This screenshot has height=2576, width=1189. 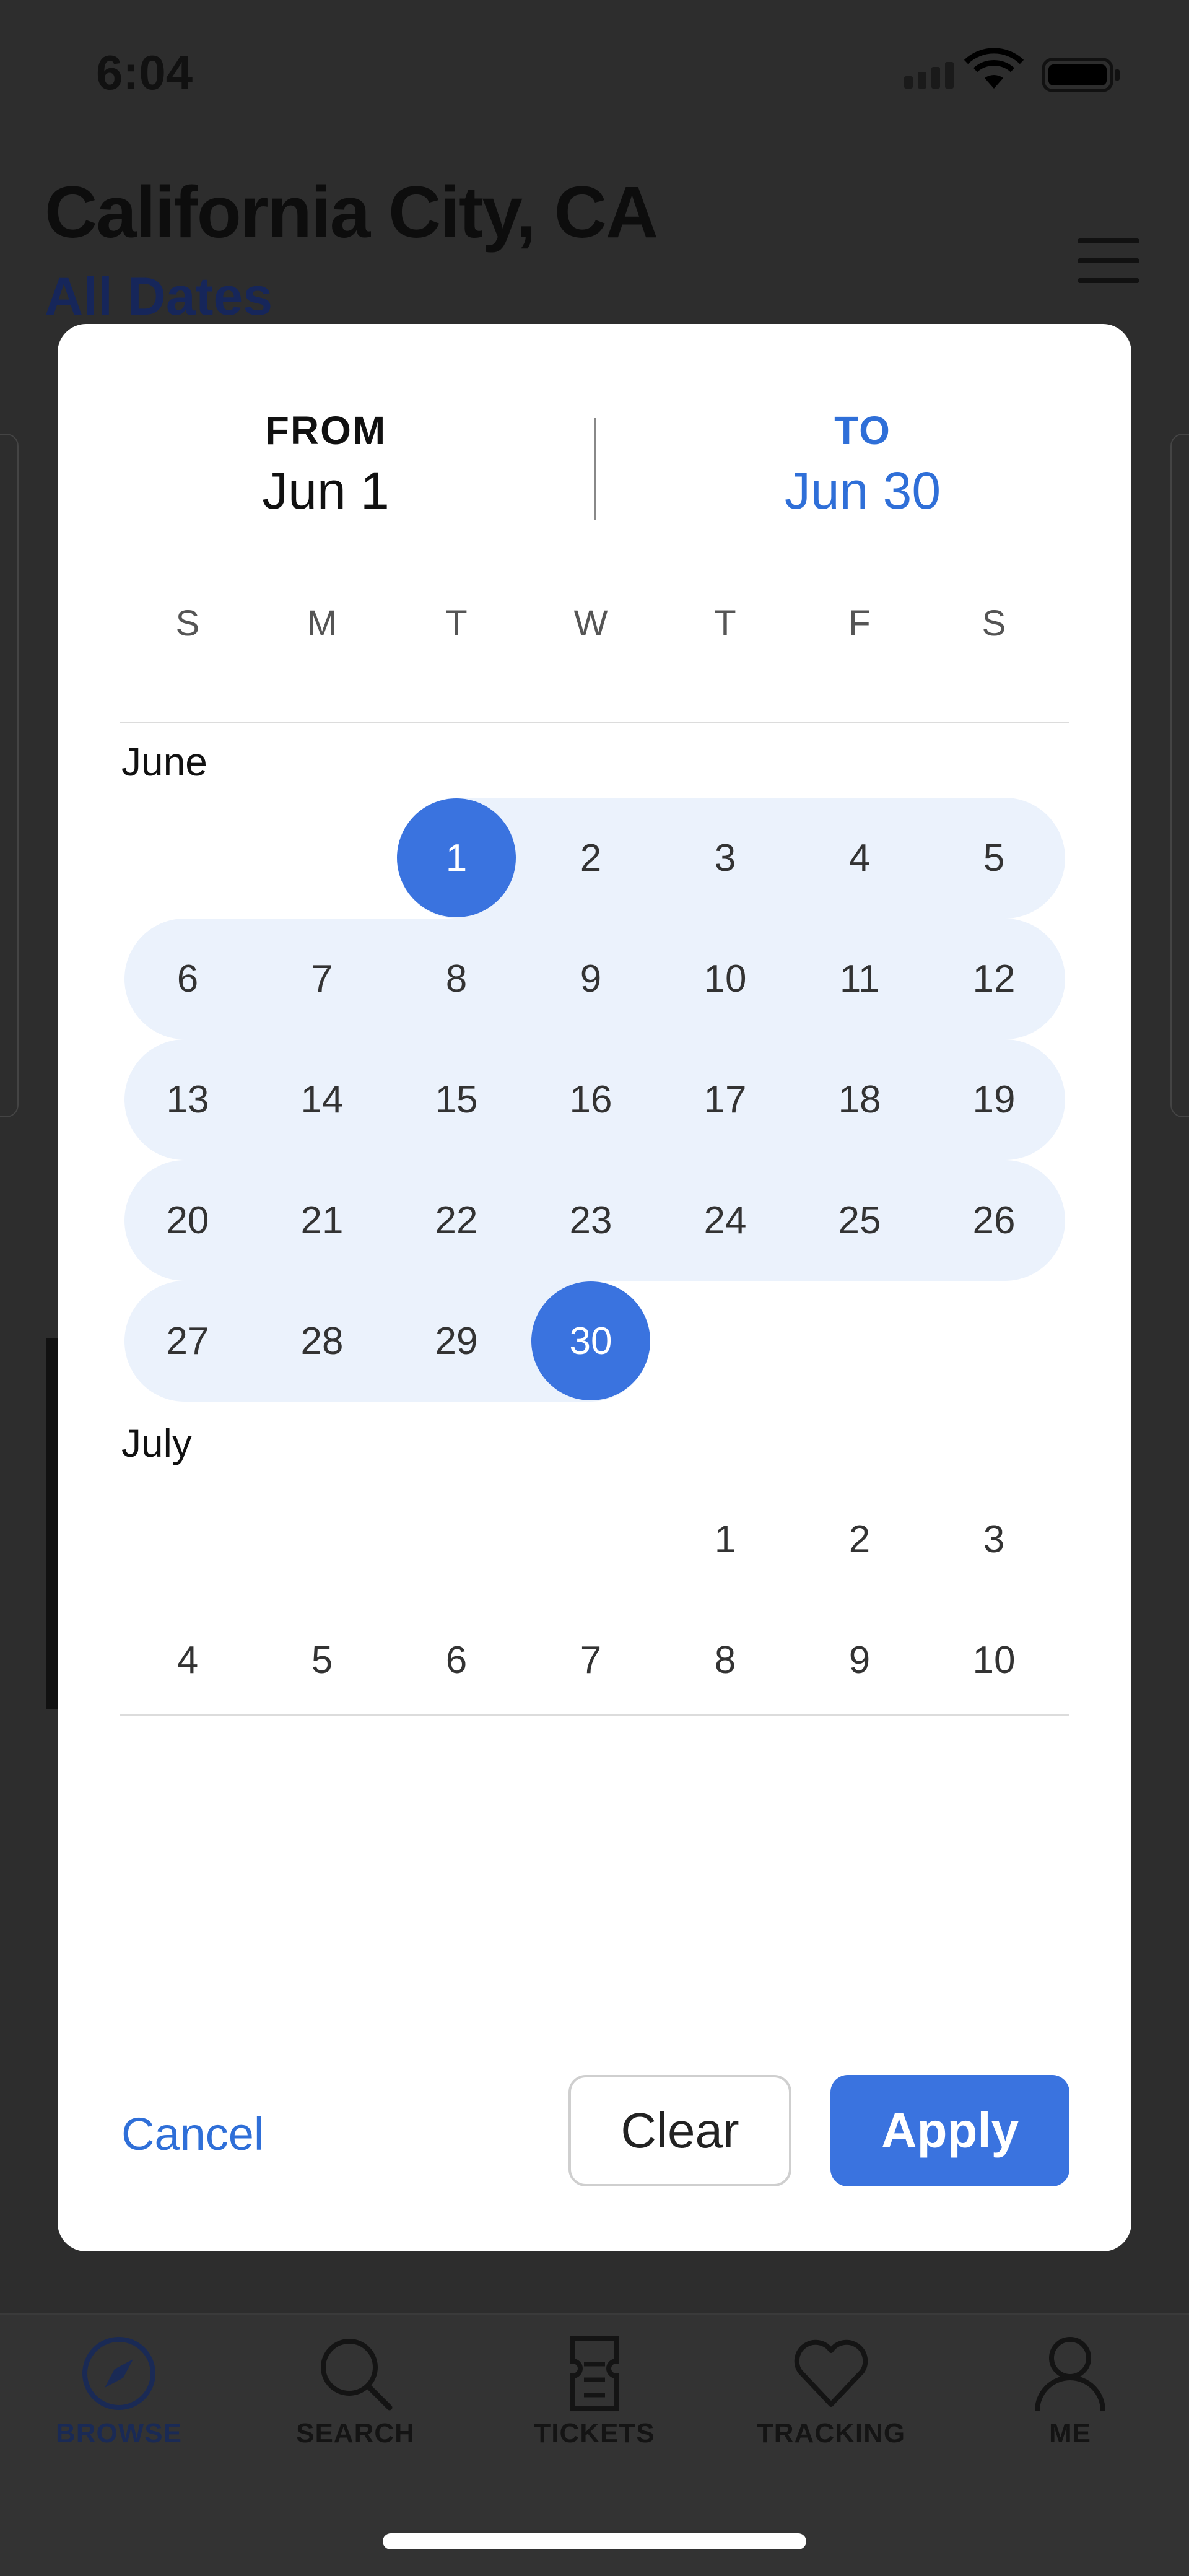 I want to click on calendar-day: 20, so click(x=188, y=1220).